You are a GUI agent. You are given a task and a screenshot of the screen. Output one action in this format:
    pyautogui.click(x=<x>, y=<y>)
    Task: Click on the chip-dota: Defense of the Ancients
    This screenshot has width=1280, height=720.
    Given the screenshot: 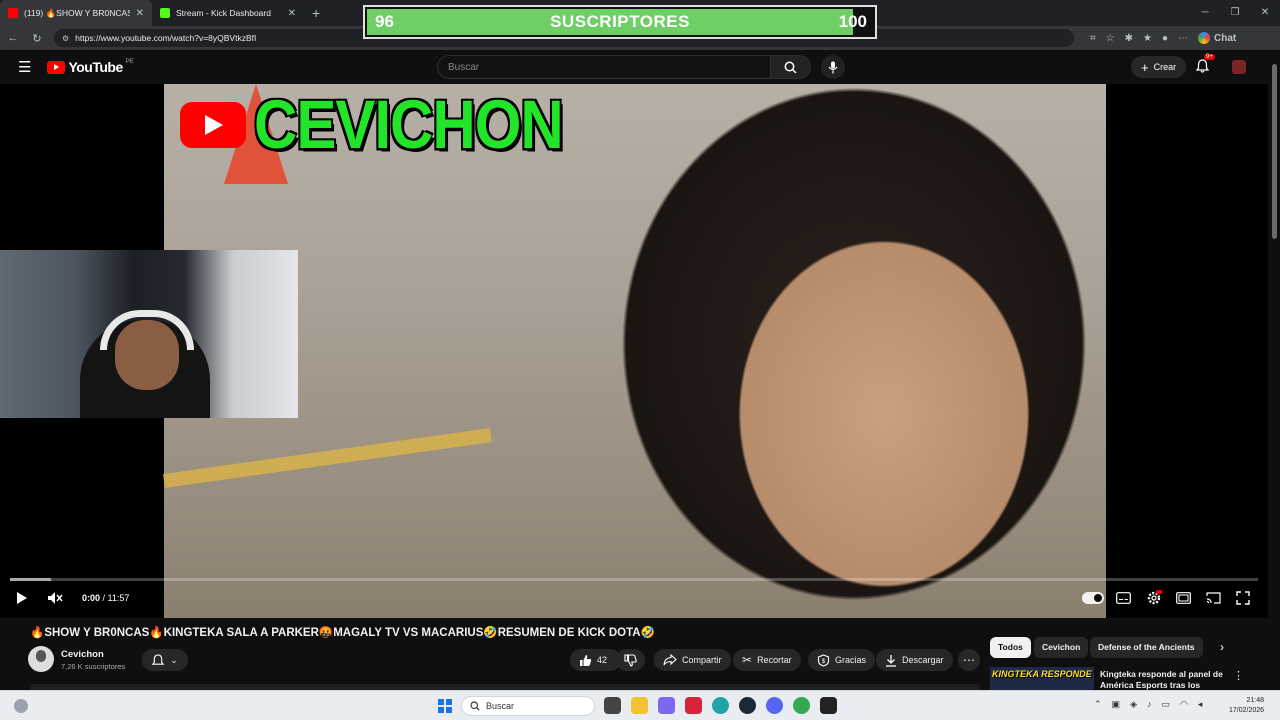 What is the action you would take?
    pyautogui.click(x=1146, y=647)
    